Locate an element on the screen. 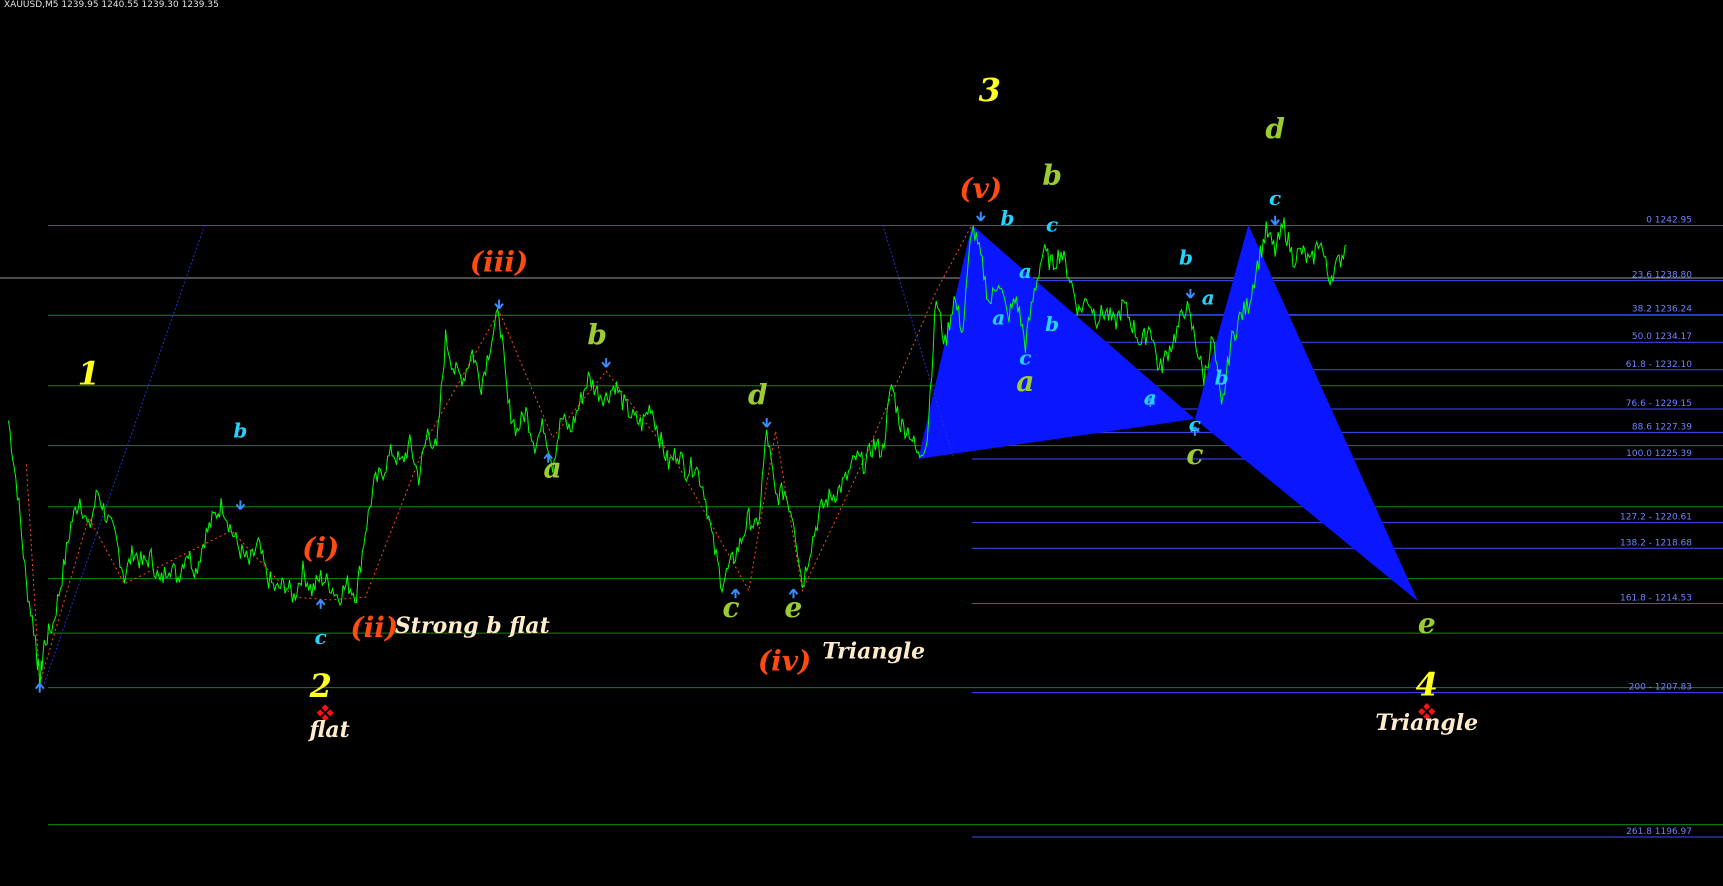 The width and height of the screenshot is (1723, 886). wave-label-minute-30: c is located at coordinates (1195, 424).